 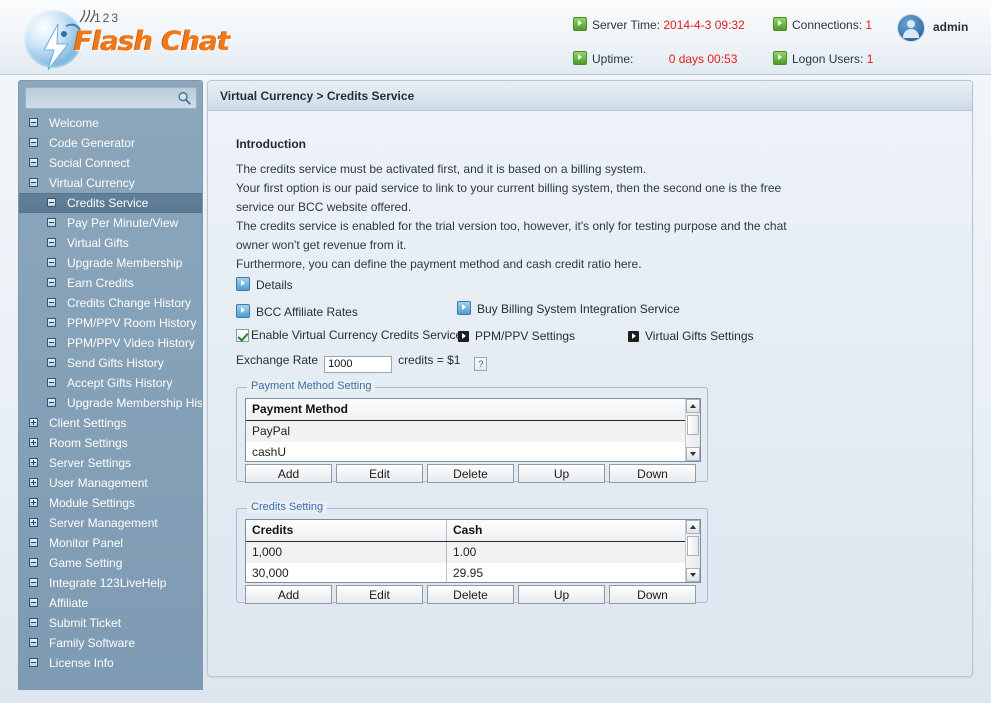 I want to click on sidebar-item-room-settings: Room Settings, so click(x=110, y=443).